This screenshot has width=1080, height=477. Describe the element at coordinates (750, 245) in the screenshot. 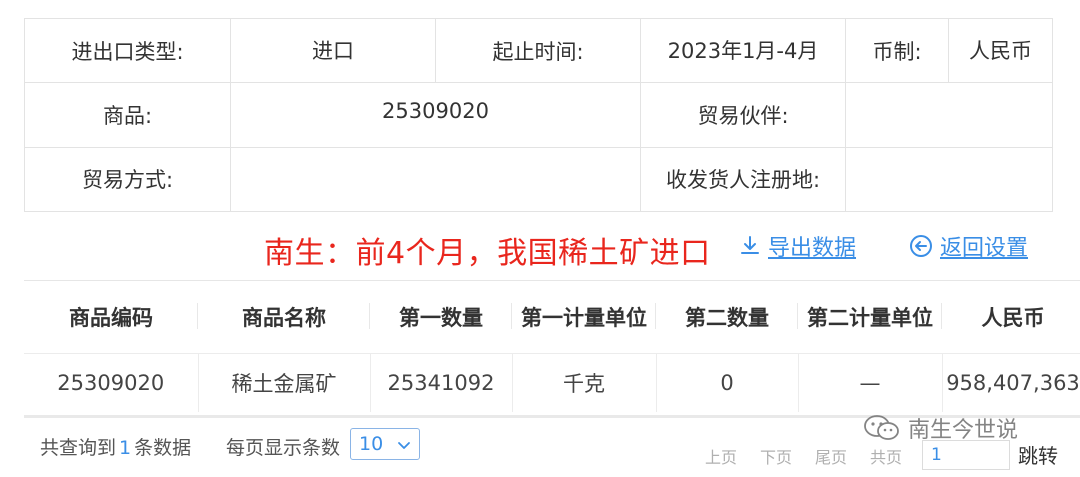

I see `download-icon` at that location.